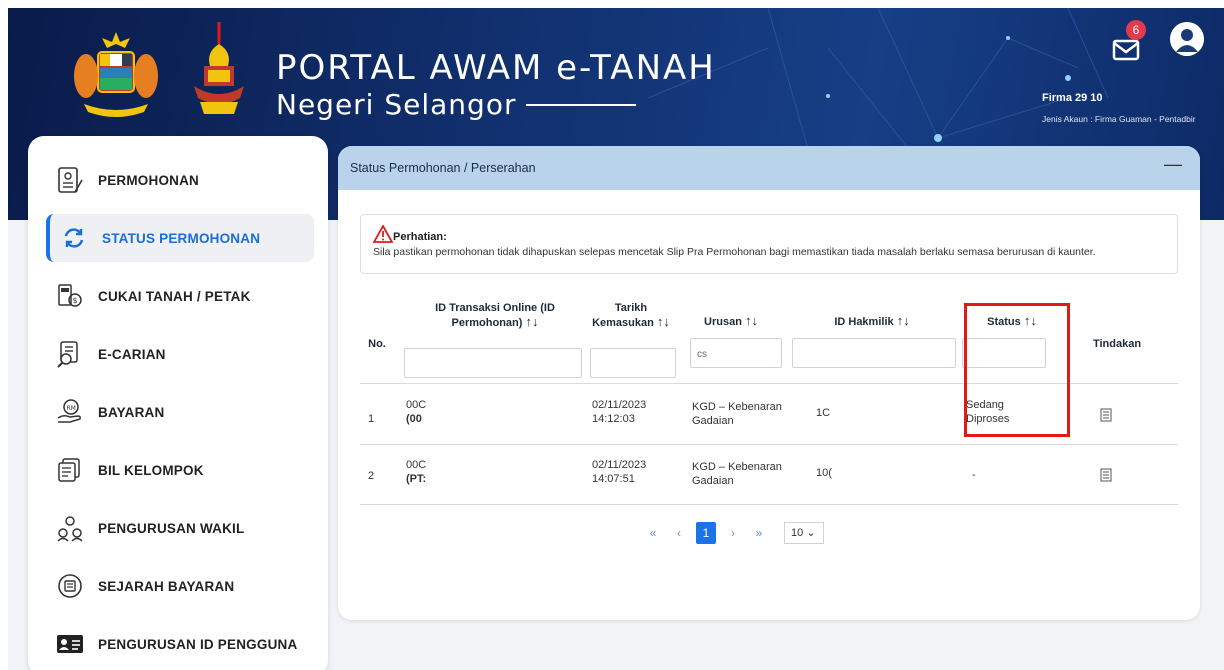 Image resolution: width=1224 pixels, height=670 pixels. Describe the element at coordinates (496, 68) in the screenshot. I see `portal-title: PORTAL AWAM e-TANAH` at that location.